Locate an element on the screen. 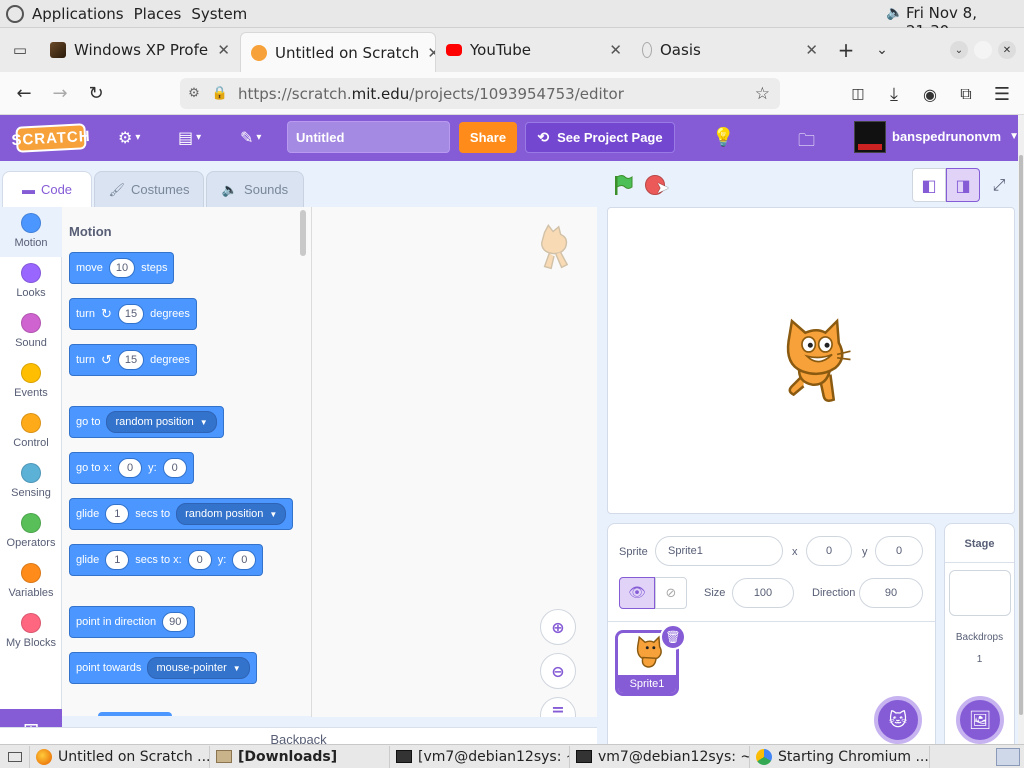 The height and width of the screenshot is (768, 1024). tab-windows-xp: Windows XP Professi ✕ is located at coordinates (140, 50).